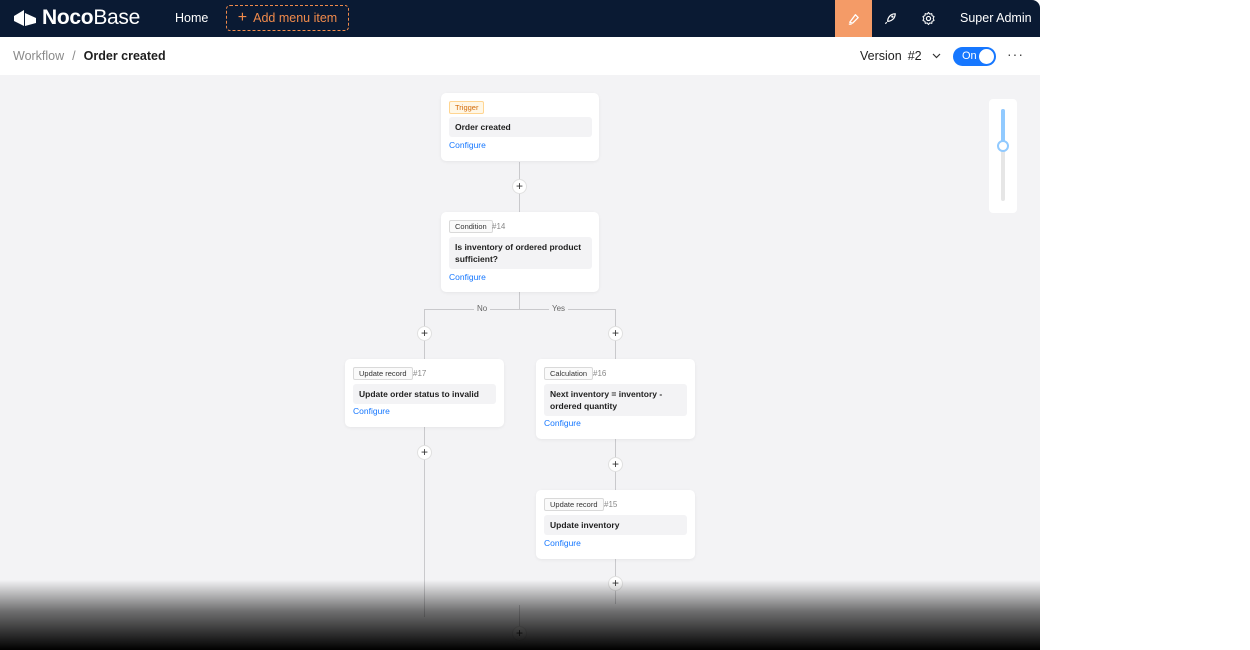  I want to click on branch-label-yes: Yes, so click(559, 308).